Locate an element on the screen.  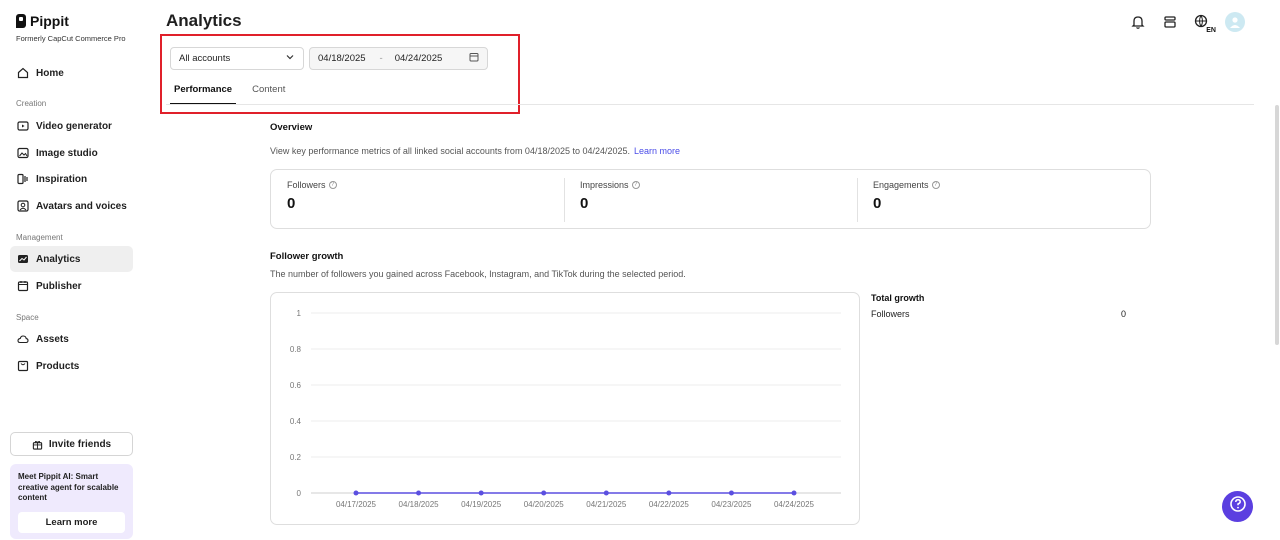
metric-impressions: Impressions? 0 is located at coordinates (710, 199).